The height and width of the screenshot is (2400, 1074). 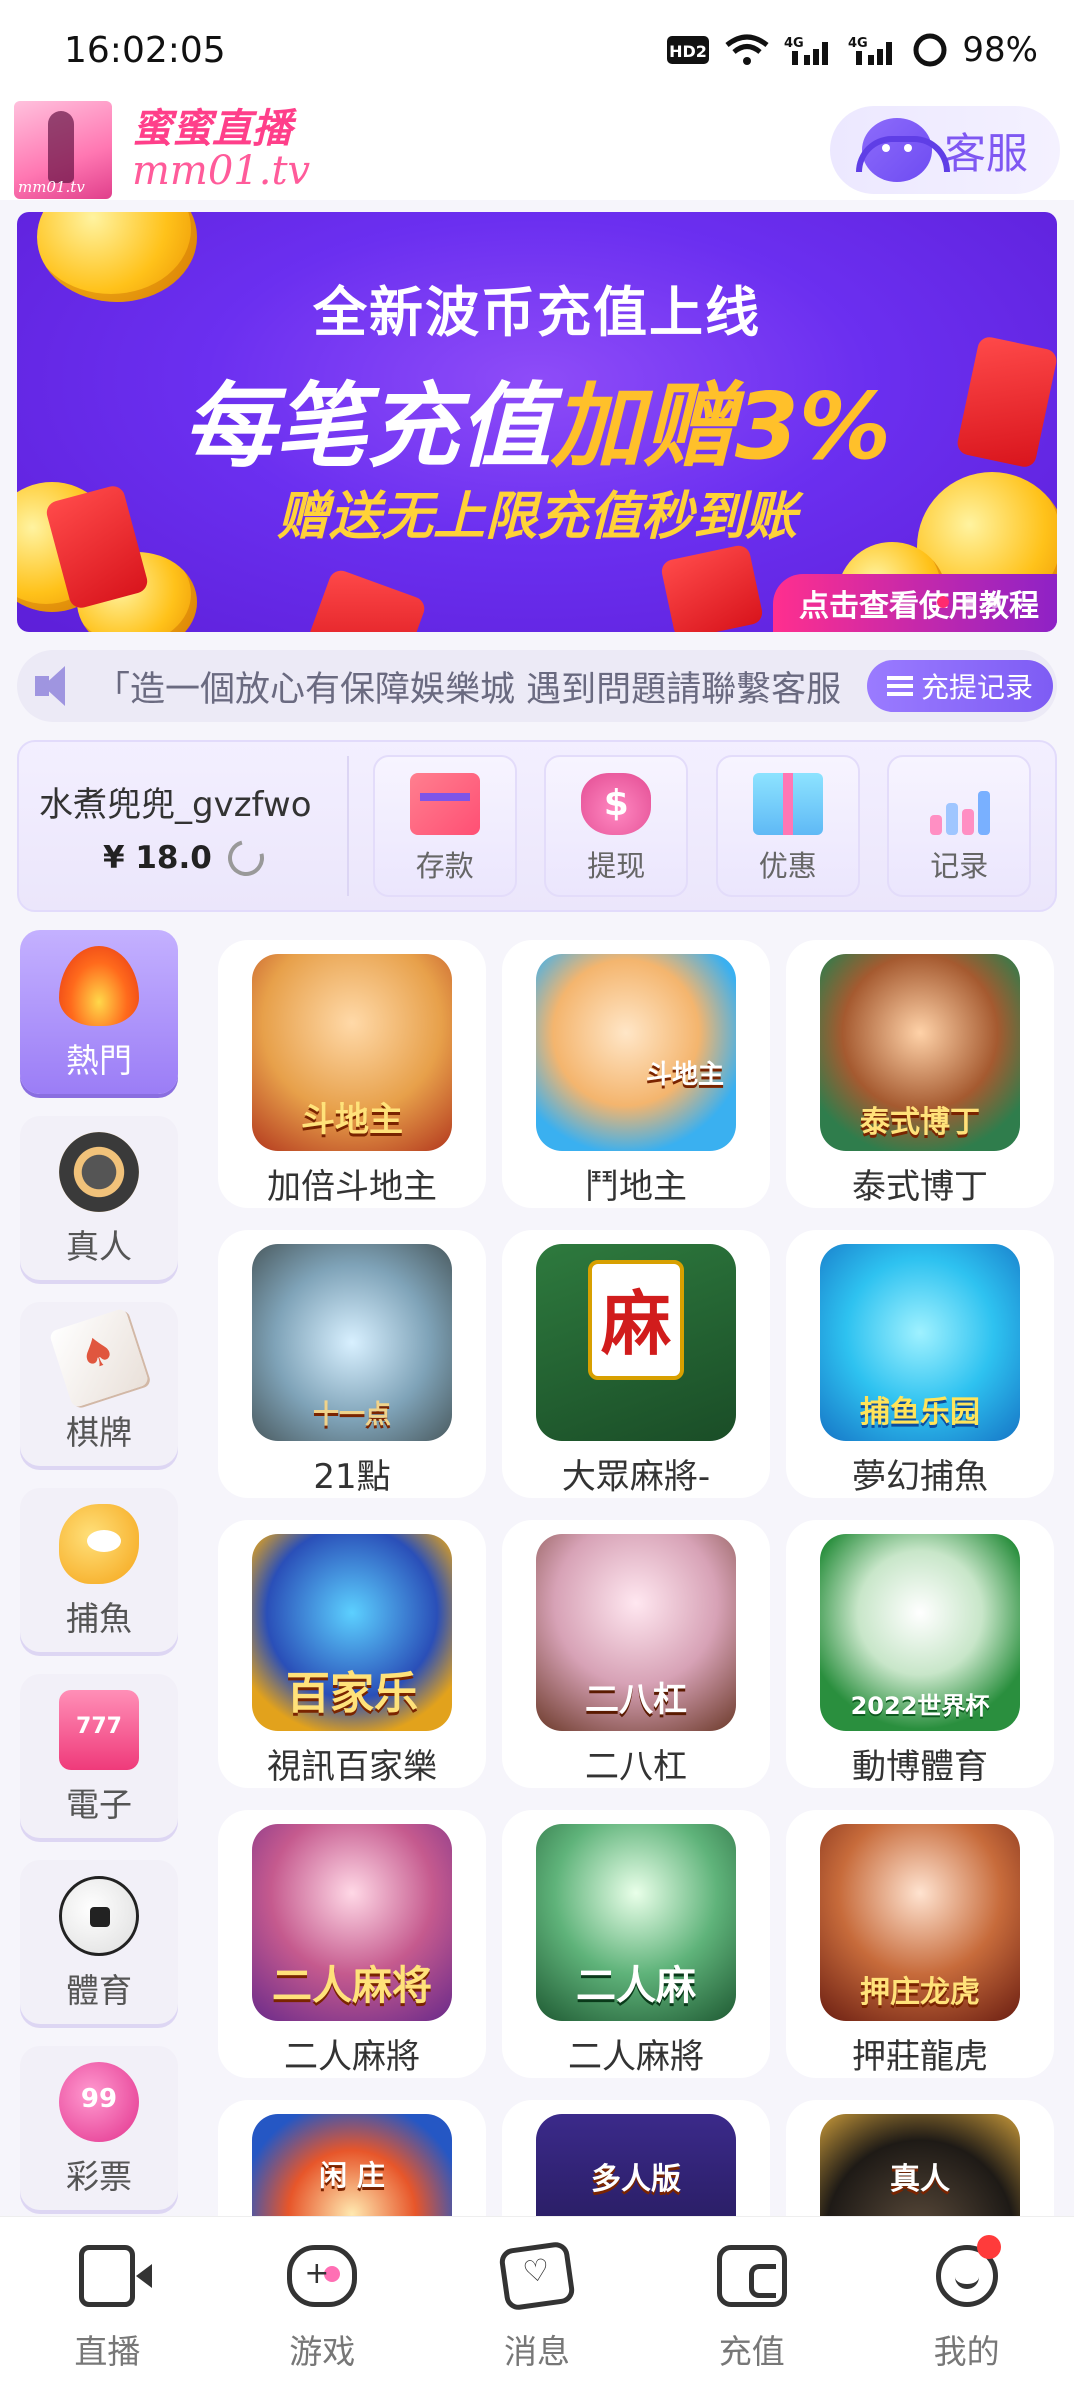 What do you see at coordinates (920, 2057) in the screenshot?
I see `game-name: 押莊龍虎` at bounding box center [920, 2057].